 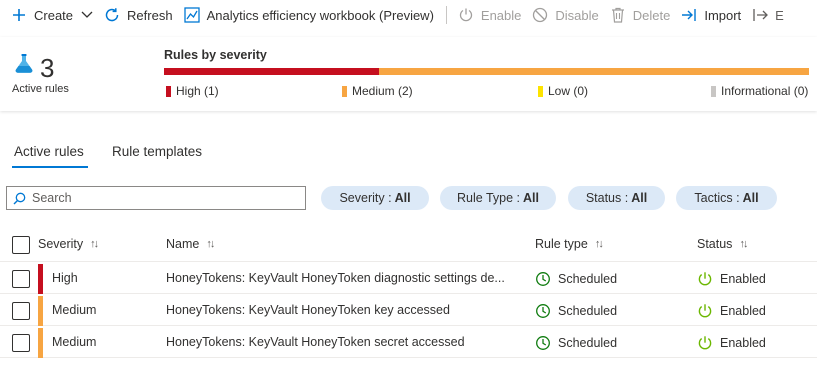 I want to click on severity-distribution-bar, so click(x=486, y=71).